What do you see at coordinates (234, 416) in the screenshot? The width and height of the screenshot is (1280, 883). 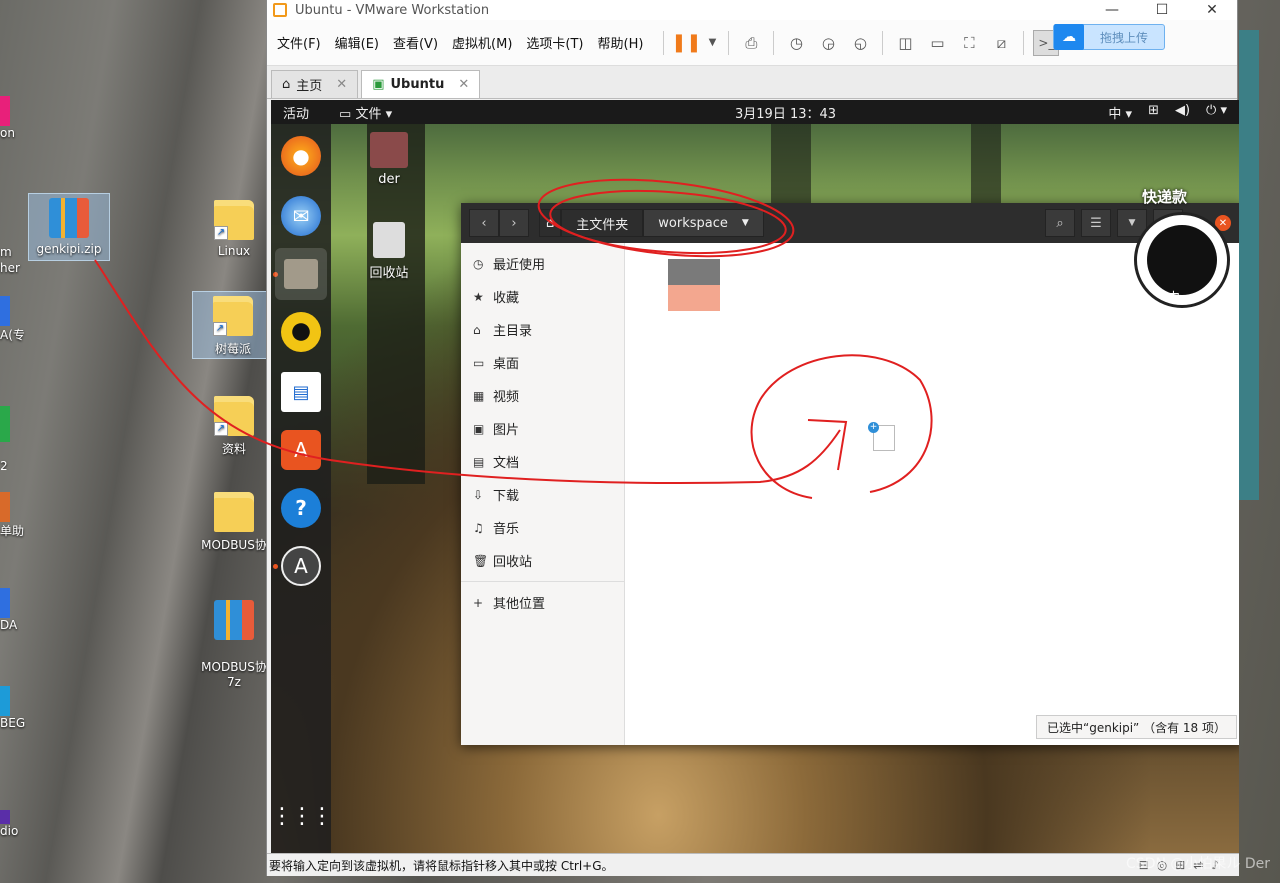 I see `folder-shortcut-icon: ↗` at bounding box center [234, 416].